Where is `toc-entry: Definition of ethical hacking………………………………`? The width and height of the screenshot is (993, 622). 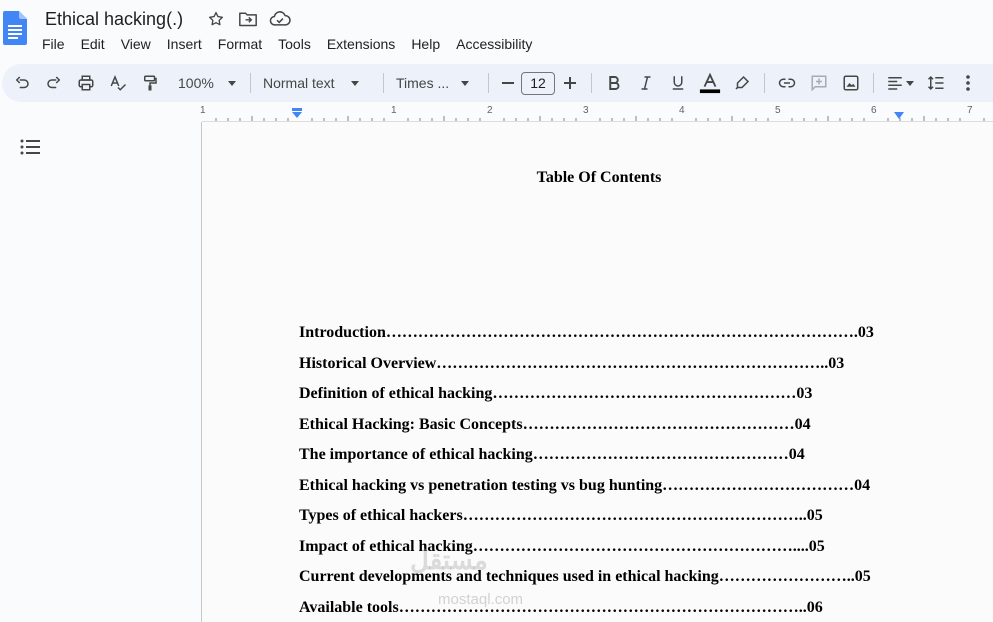 toc-entry: Definition of ethical hacking……………………………… is located at coordinates (609, 394).